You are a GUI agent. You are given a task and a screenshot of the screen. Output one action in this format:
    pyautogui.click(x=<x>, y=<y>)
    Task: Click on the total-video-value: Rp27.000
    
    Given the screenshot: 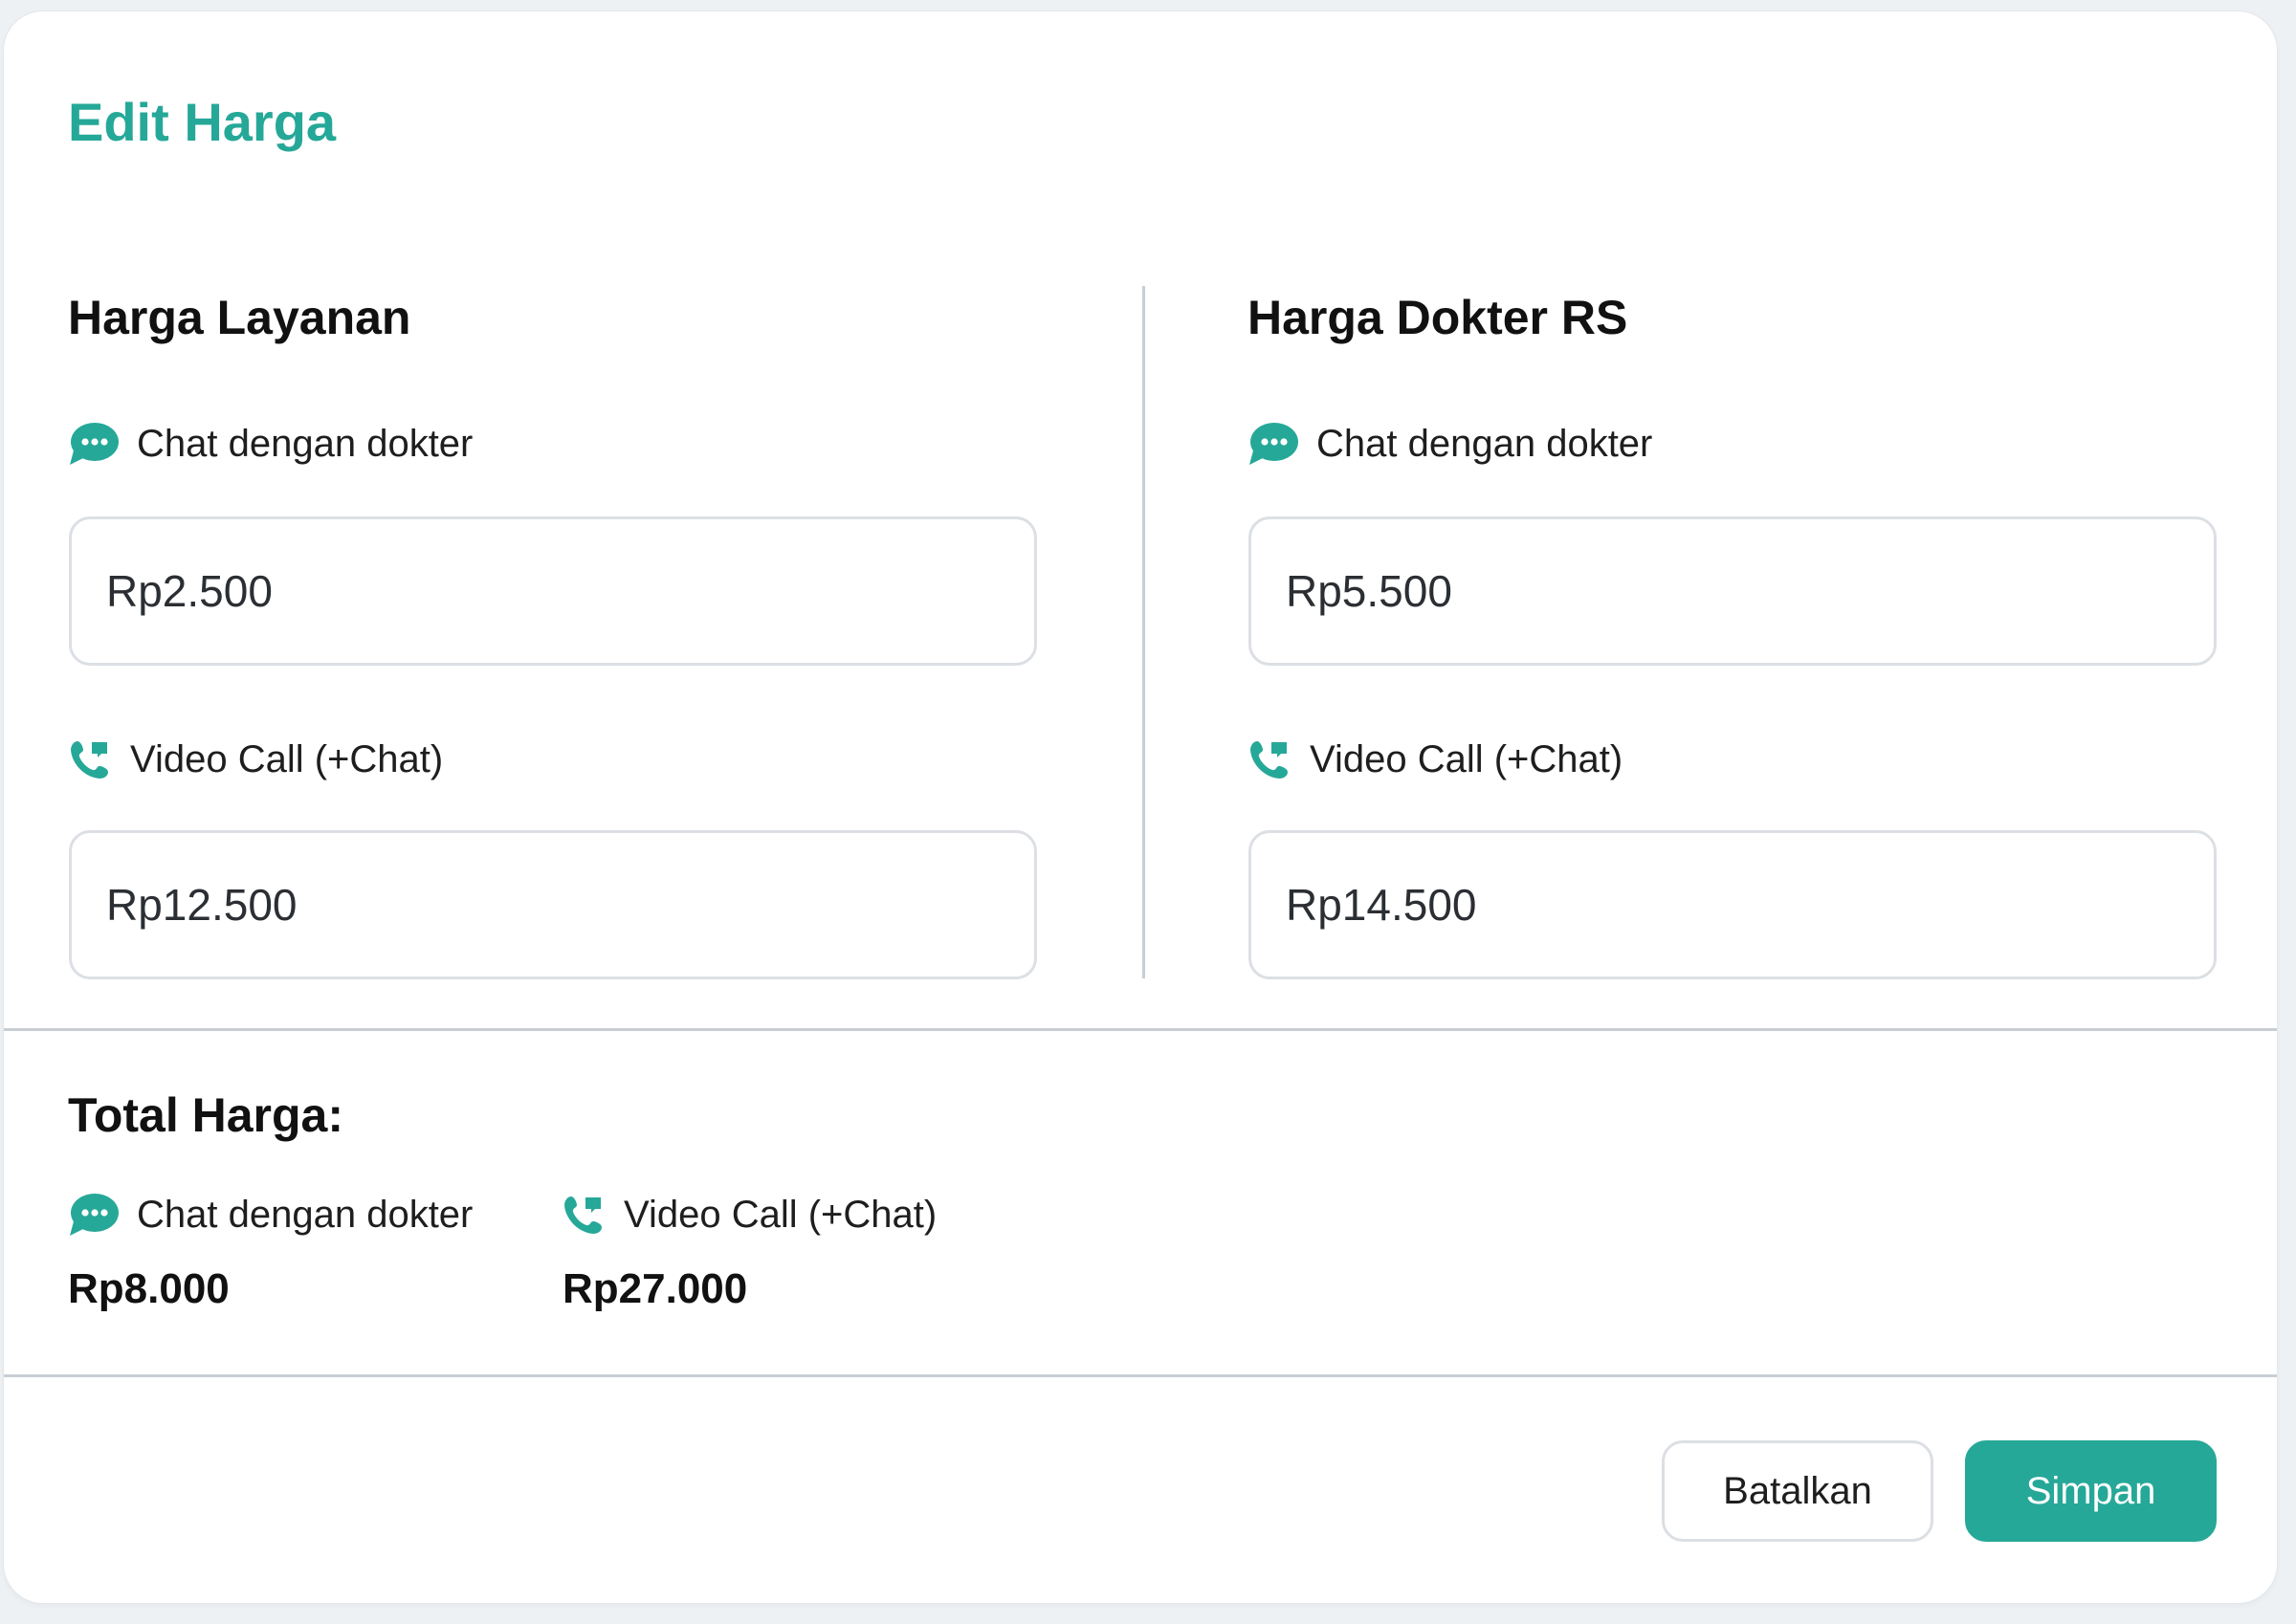 What is the action you would take?
    pyautogui.click(x=655, y=1288)
    